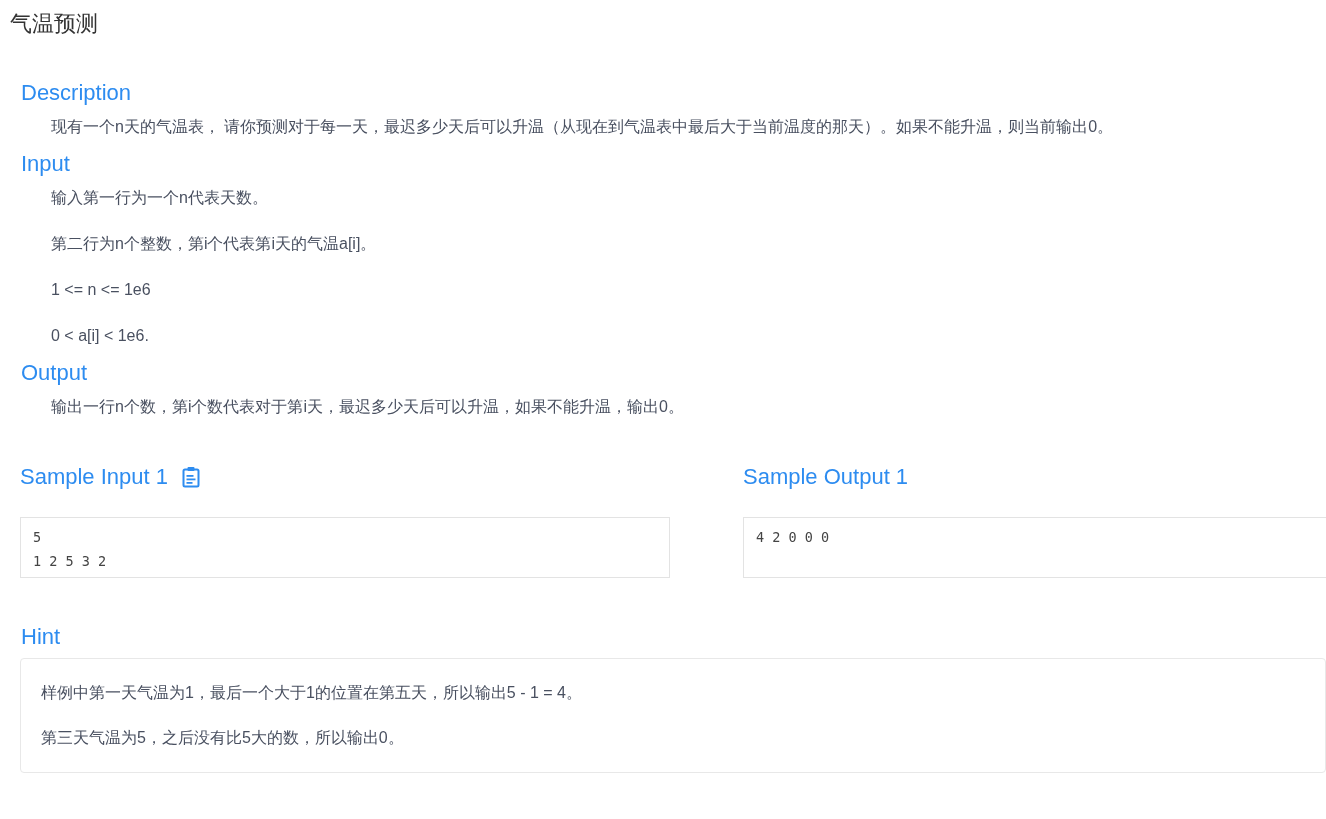  Describe the element at coordinates (368, 407) in the screenshot. I see `paragraph: 输出一行n个数，第i个数代表对于第i天，最迟多少天后可以升温，如果不能升温，输出0。` at that location.